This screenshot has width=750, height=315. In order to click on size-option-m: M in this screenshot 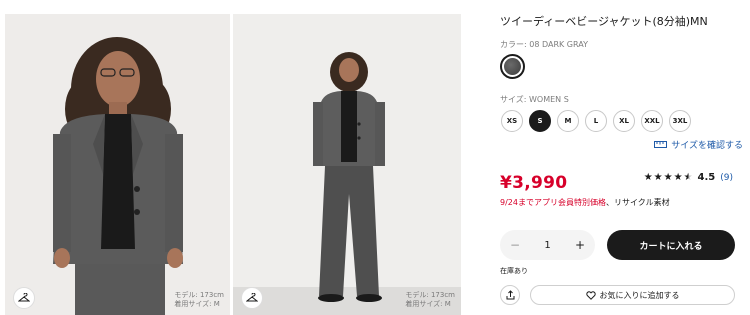, I will do `click(568, 121)`.